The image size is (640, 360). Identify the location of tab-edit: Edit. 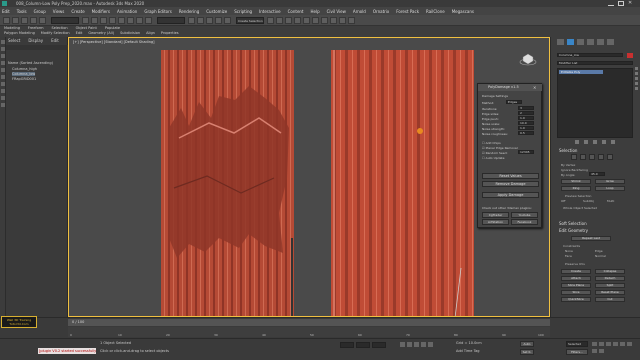
(55, 41).